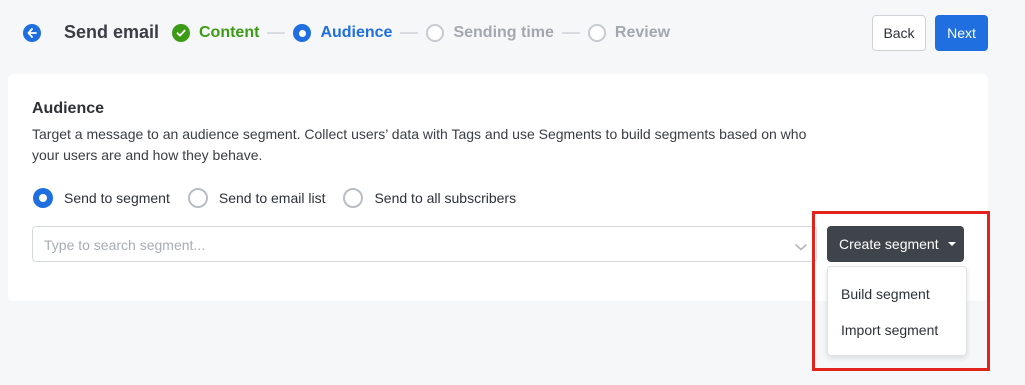 The width and height of the screenshot is (1025, 385). Describe the element at coordinates (181, 33) in the screenshot. I see `check-icon` at that location.